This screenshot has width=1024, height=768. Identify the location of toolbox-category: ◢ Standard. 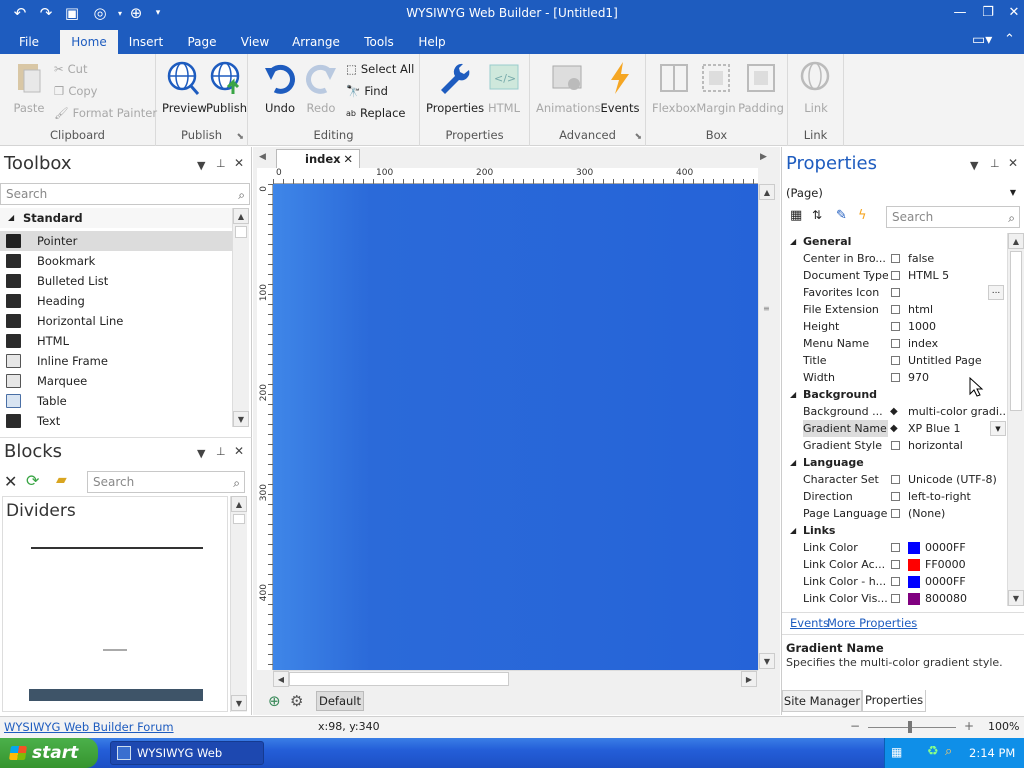
(116, 218).